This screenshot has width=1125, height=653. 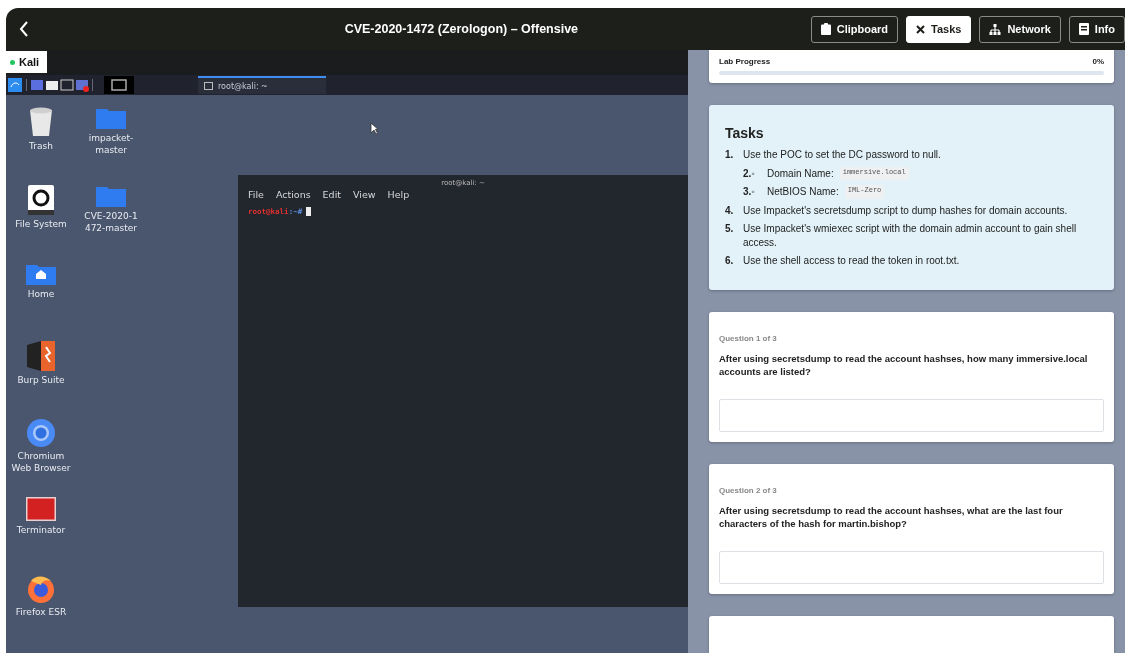 I want to click on question-number: Question 2 of 3, so click(x=748, y=490).